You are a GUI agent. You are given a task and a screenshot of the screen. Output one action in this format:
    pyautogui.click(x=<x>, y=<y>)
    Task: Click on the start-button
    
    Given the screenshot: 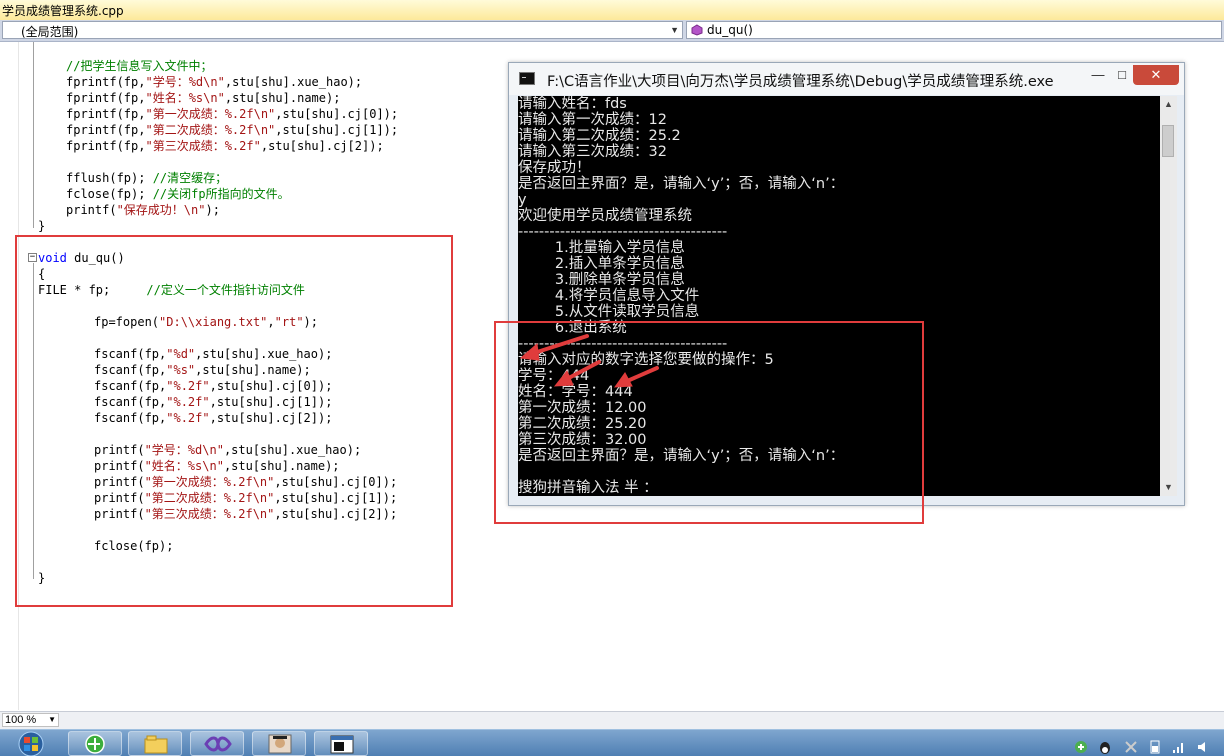 What is the action you would take?
    pyautogui.click(x=31, y=743)
    